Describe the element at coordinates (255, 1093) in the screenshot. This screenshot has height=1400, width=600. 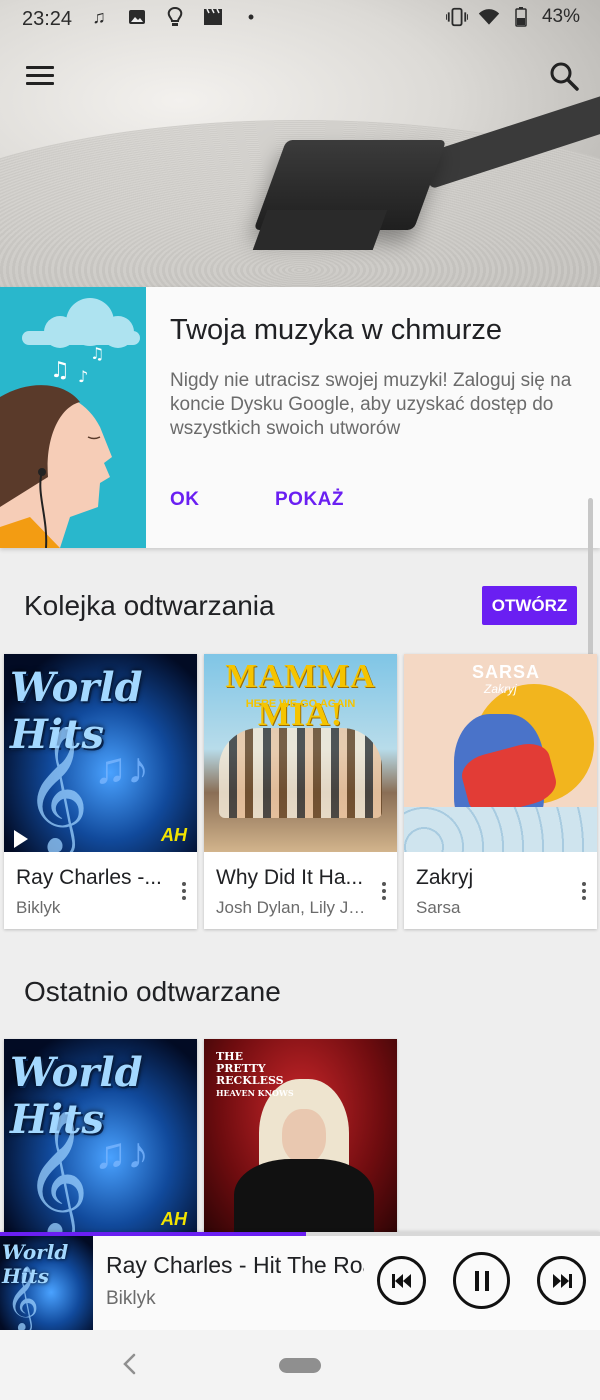
I see `album-art-subtext: HEAVEN KNOWS` at that location.